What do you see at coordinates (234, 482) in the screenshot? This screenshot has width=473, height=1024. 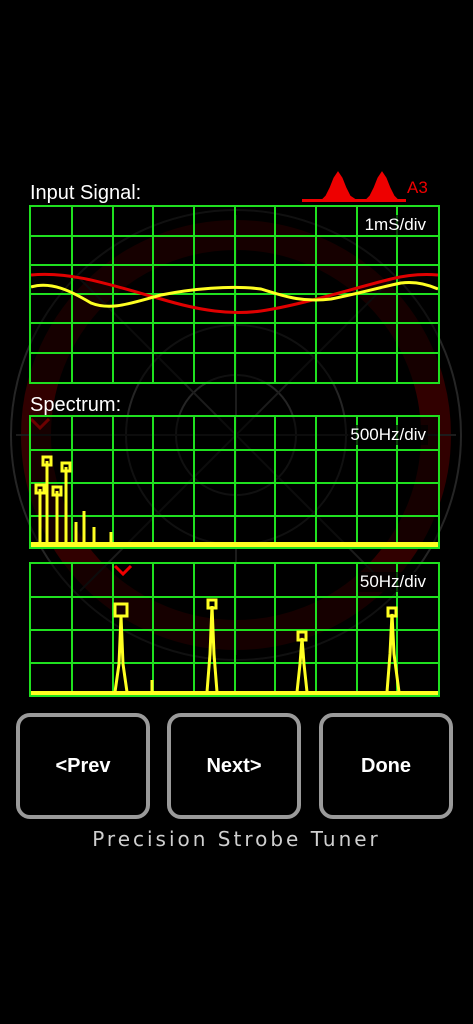 I see `spectrum-scope: 500Hz/div` at bounding box center [234, 482].